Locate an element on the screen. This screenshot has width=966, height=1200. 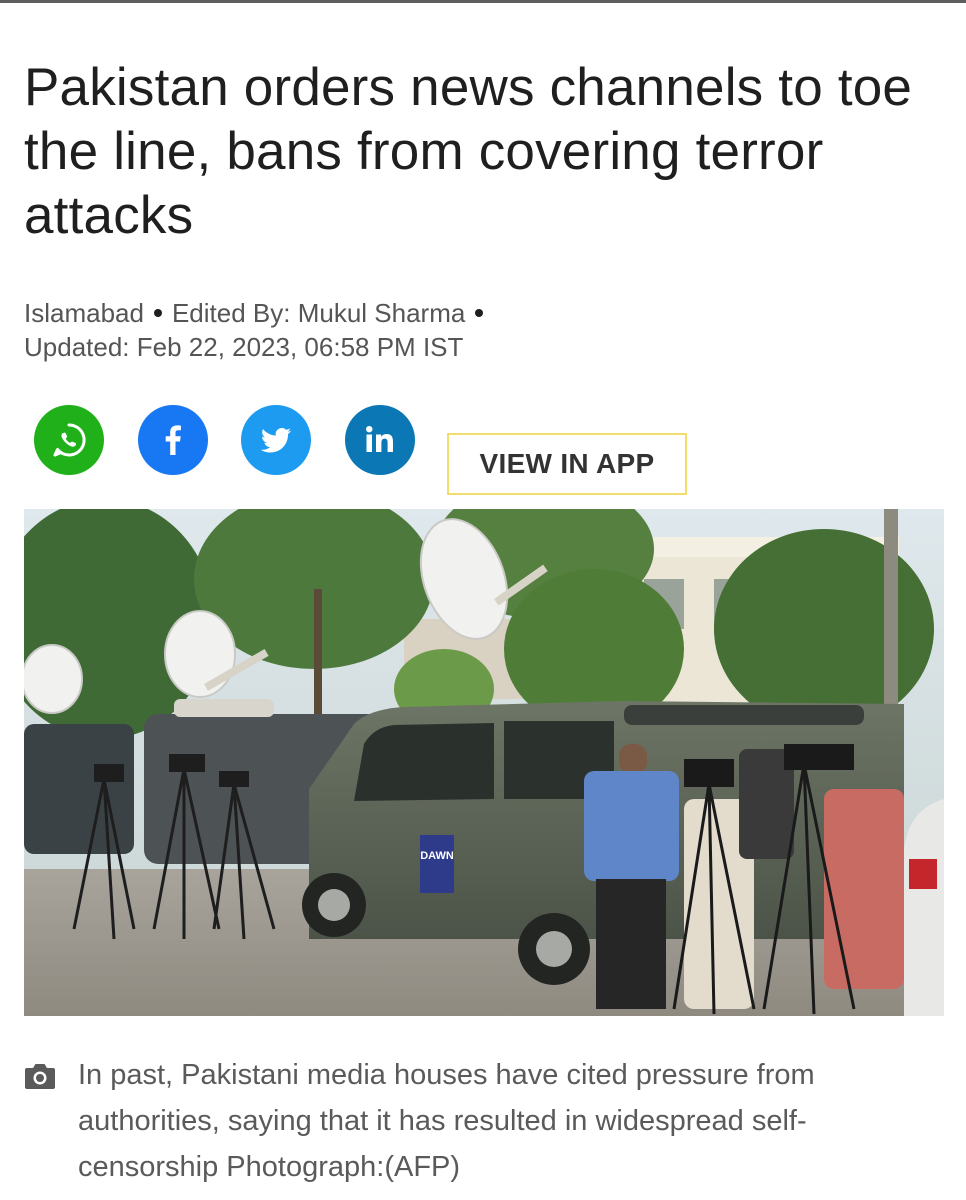
meta-updated: Updated: Feb 22, 2023, 06:58 PM IST is located at coordinates (244, 347).